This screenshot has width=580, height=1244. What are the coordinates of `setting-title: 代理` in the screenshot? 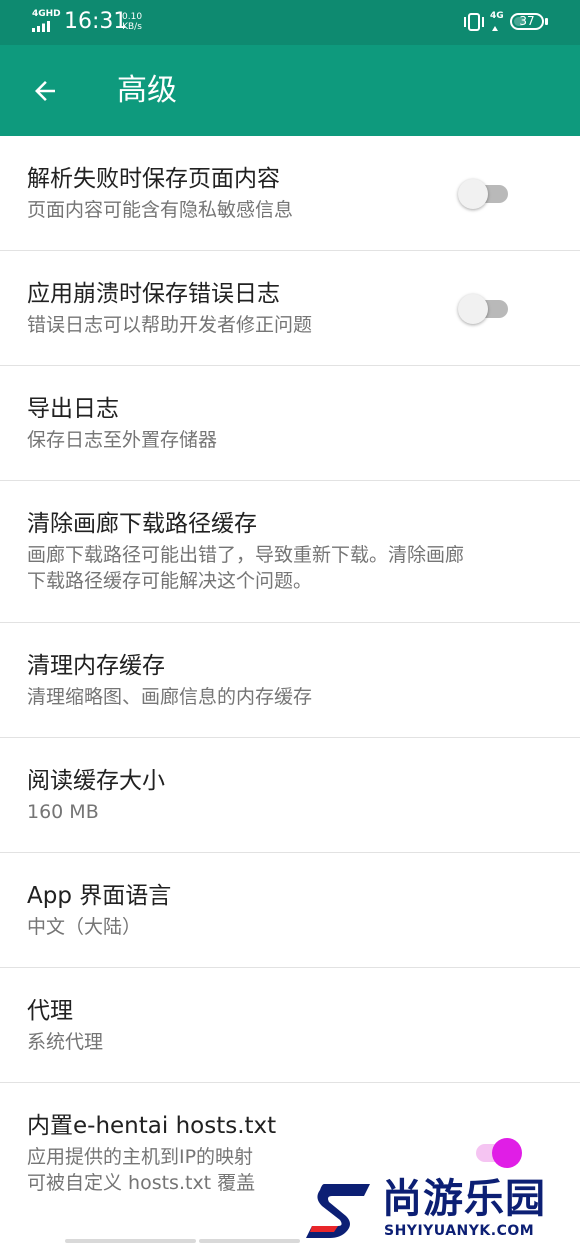 It's located at (50, 1011).